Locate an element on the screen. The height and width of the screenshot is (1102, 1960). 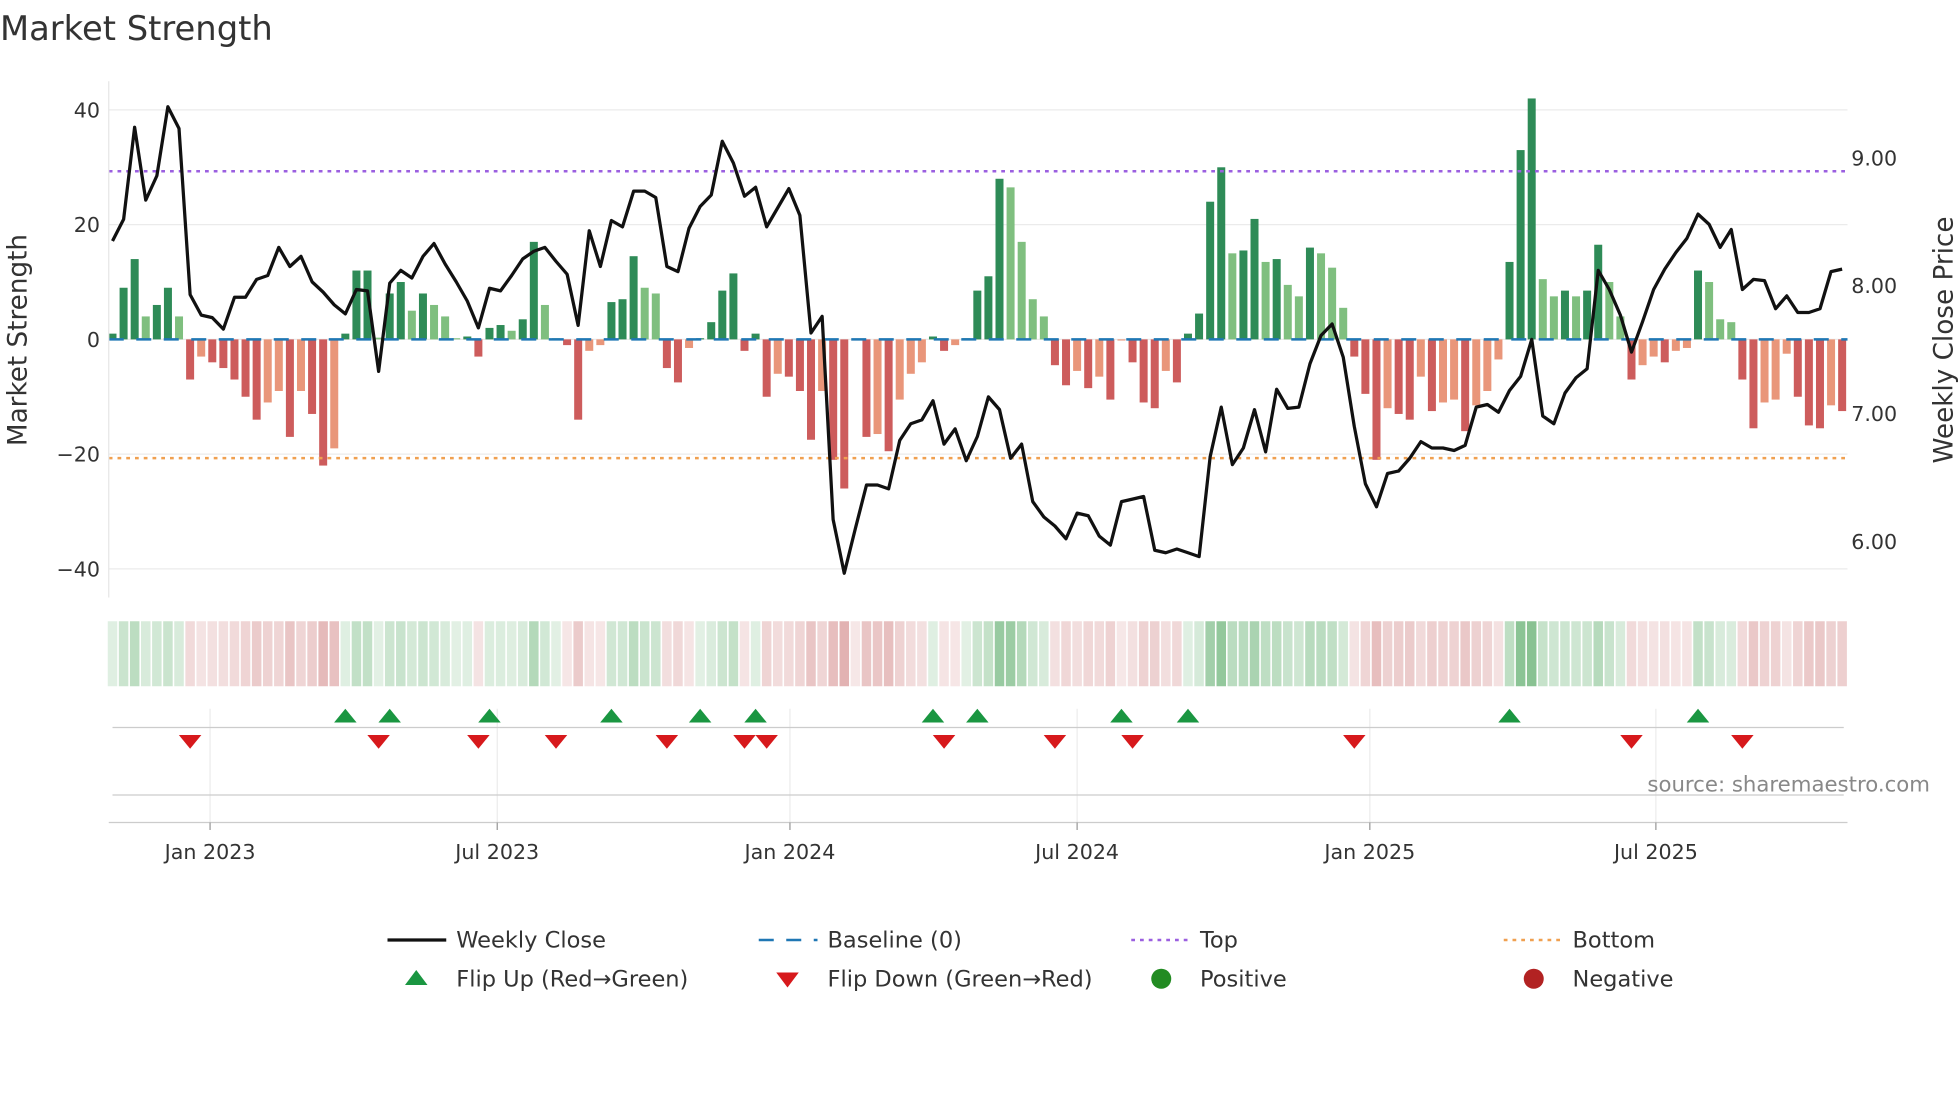
x-tick-label: Jul 2024 is located at coordinates (1076, 852).